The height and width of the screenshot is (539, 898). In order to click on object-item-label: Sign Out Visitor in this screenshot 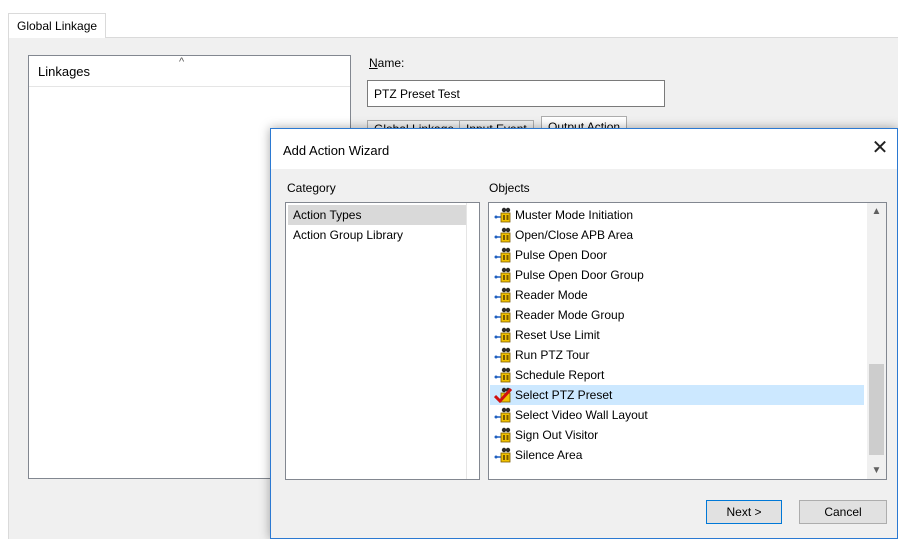, I will do `click(557, 435)`.